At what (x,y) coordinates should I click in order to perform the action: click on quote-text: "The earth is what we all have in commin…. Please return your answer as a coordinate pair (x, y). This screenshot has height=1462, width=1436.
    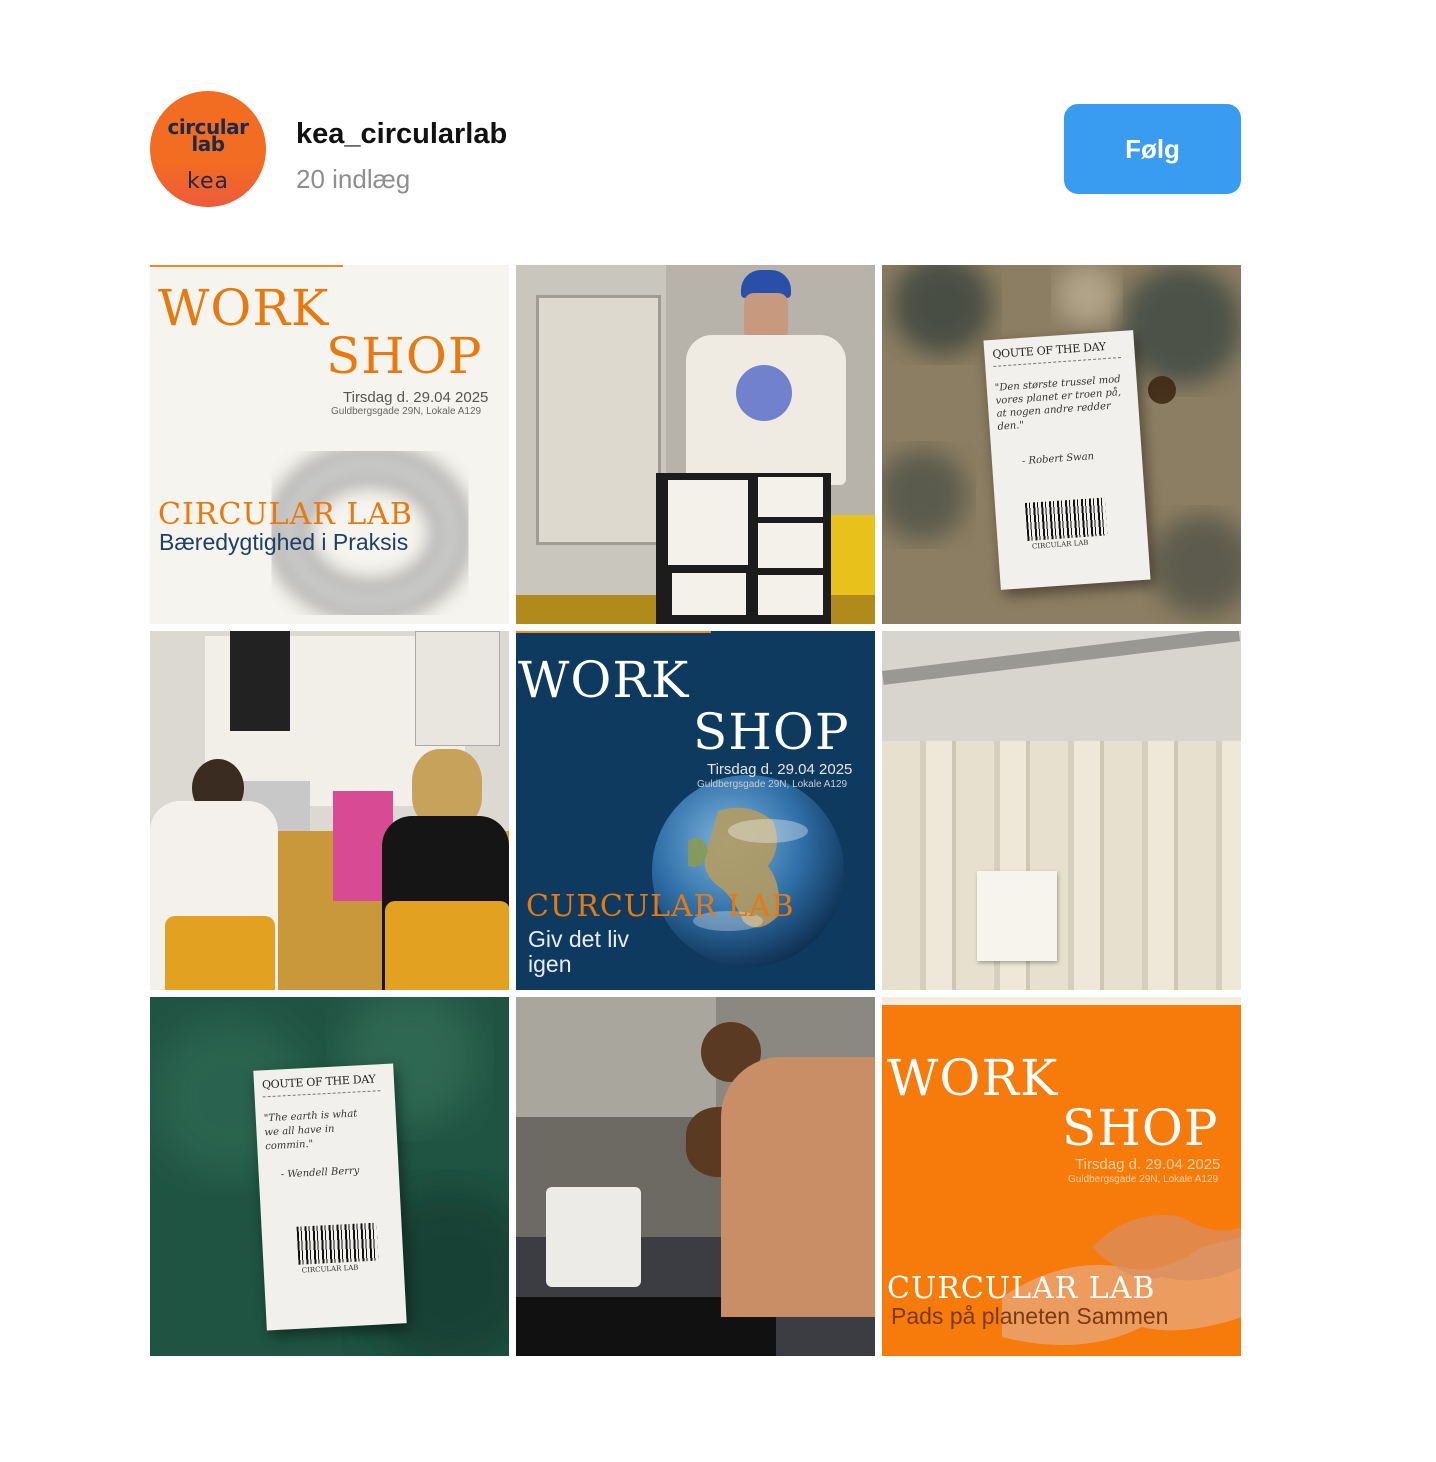
    Looking at the image, I should click on (310, 1130).